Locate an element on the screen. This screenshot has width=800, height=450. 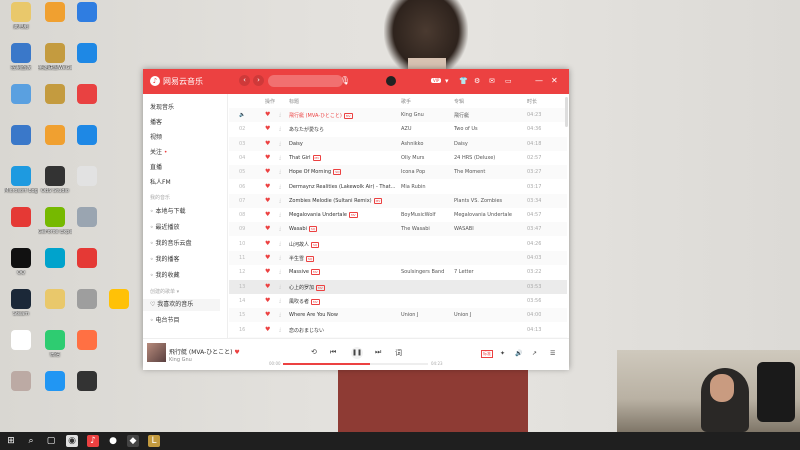
track-artist: Union J is located at coordinates (426, 315).